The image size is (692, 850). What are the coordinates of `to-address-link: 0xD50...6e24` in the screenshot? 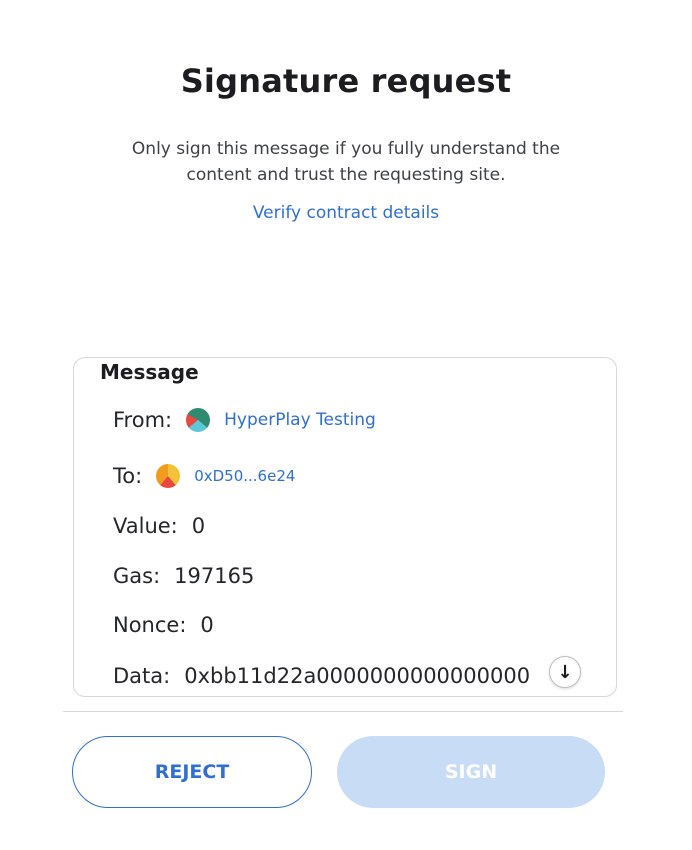 It's located at (244, 476).